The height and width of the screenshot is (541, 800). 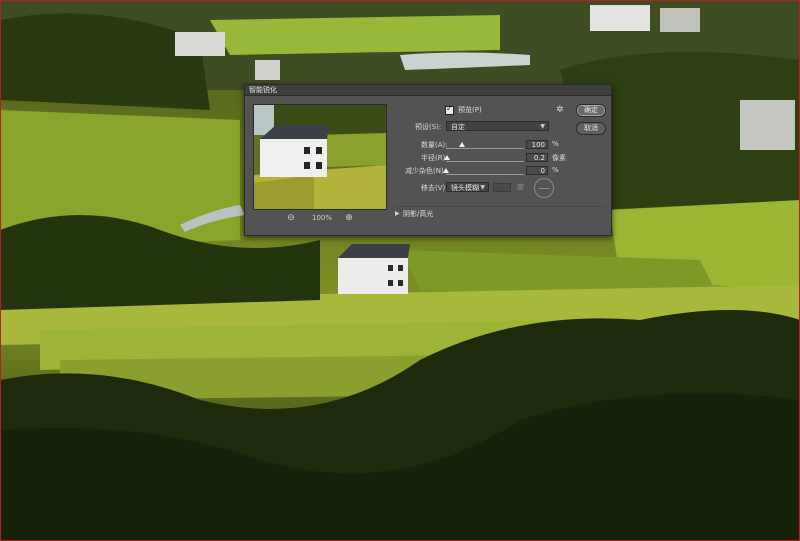 I want to click on preview-pane, so click(x=320, y=157).